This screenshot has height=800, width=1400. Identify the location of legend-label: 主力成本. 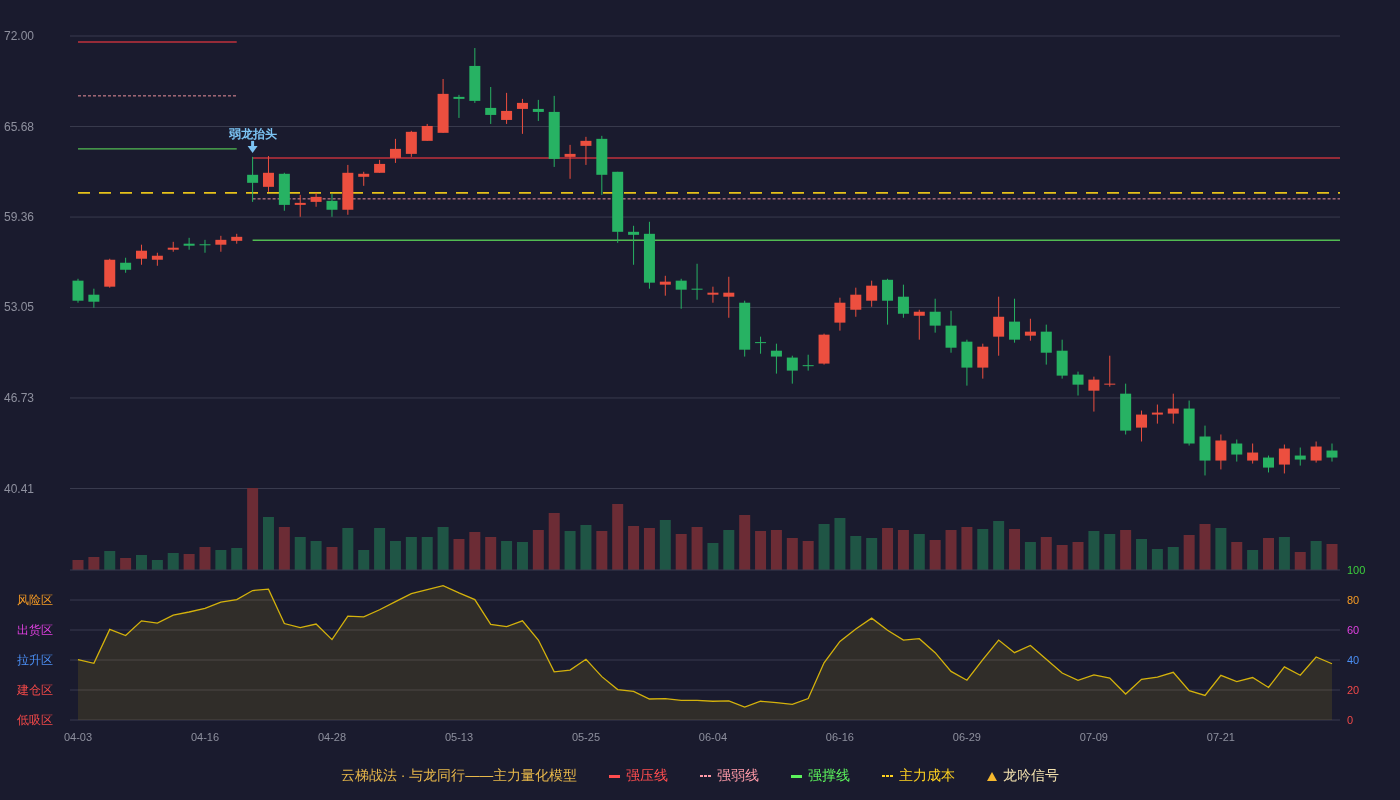
(927, 776).